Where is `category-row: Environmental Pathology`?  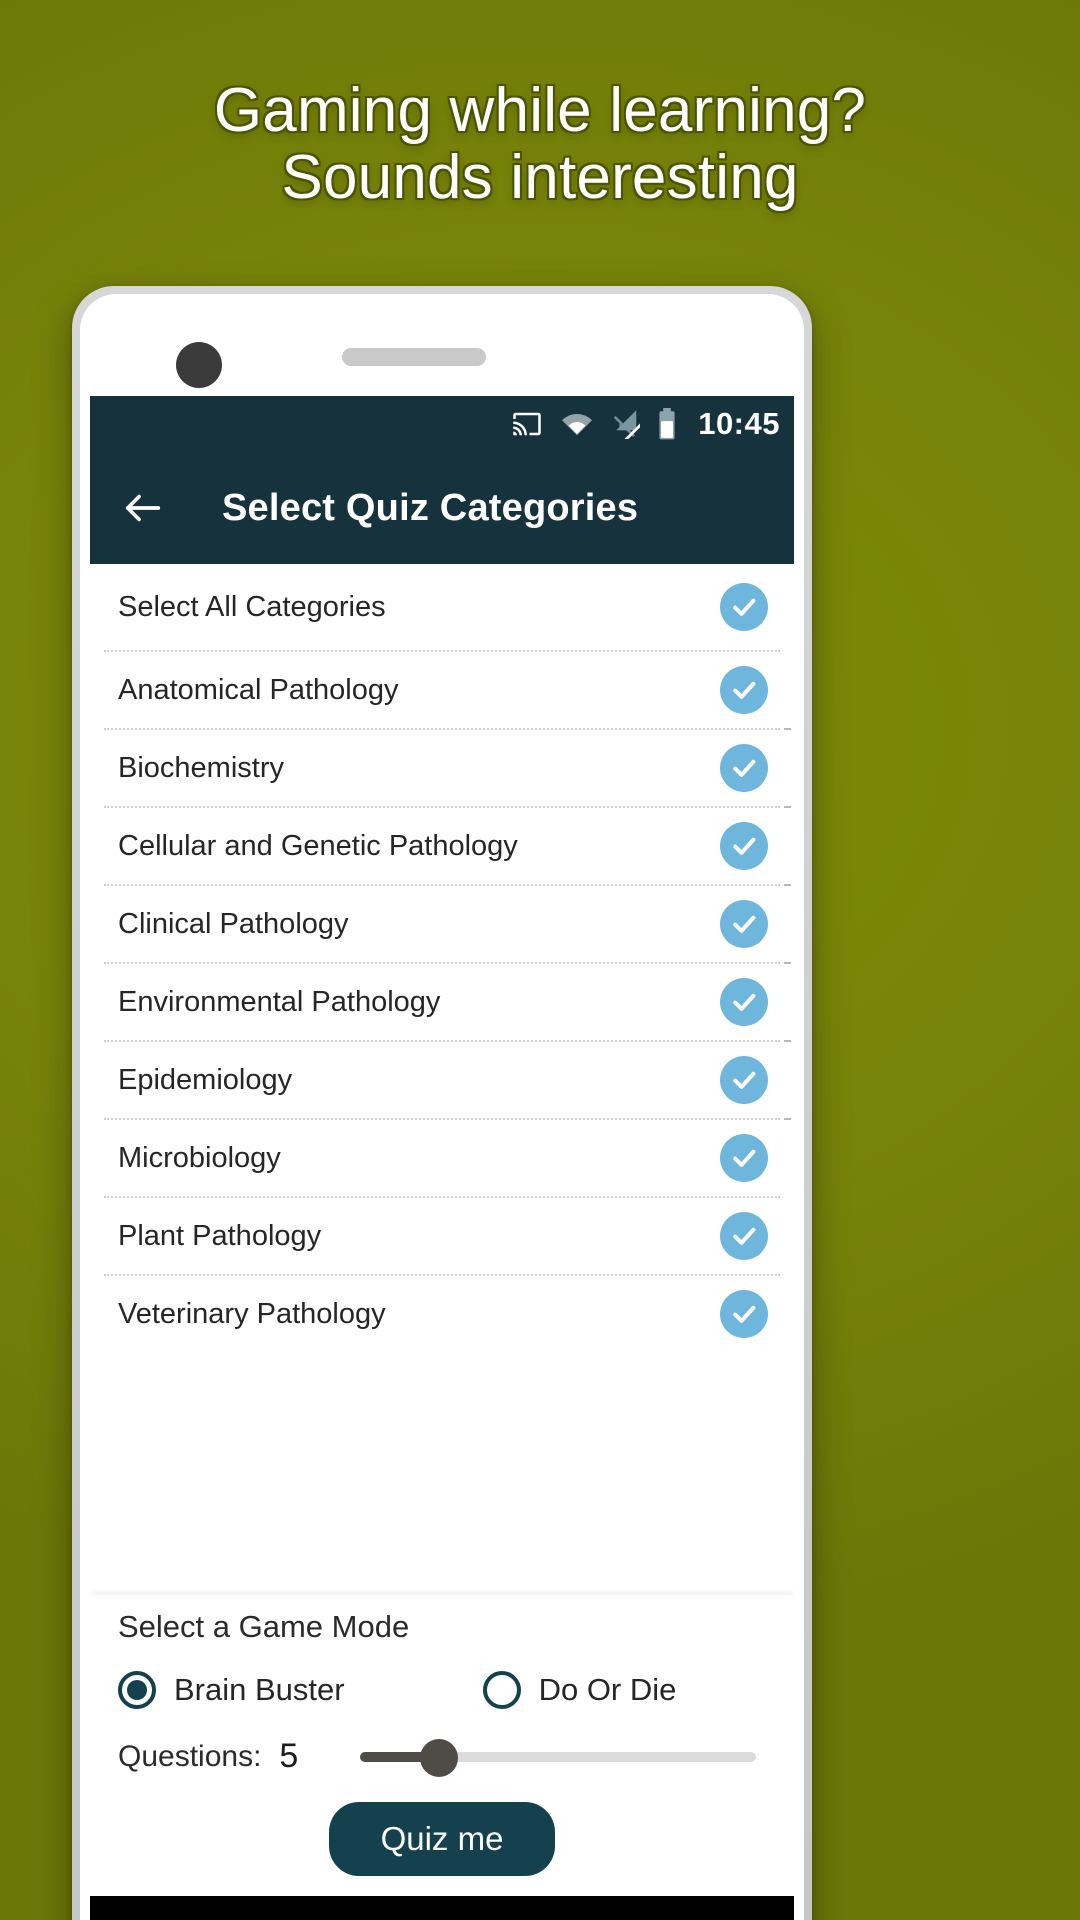 category-row: Environmental Pathology is located at coordinates (442, 1002).